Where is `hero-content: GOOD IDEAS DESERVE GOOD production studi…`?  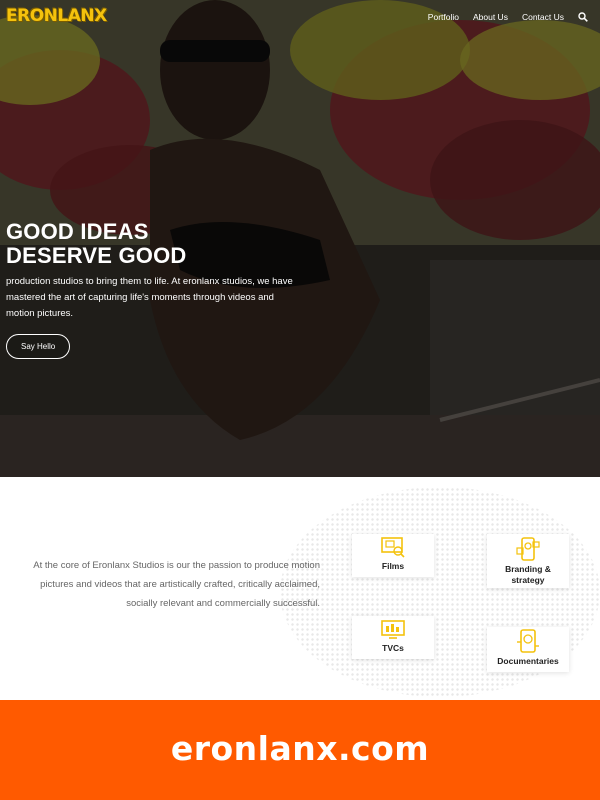 hero-content: GOOD IDEAS DESERVE GOOD production studi… is located at coordinates (156, 289).